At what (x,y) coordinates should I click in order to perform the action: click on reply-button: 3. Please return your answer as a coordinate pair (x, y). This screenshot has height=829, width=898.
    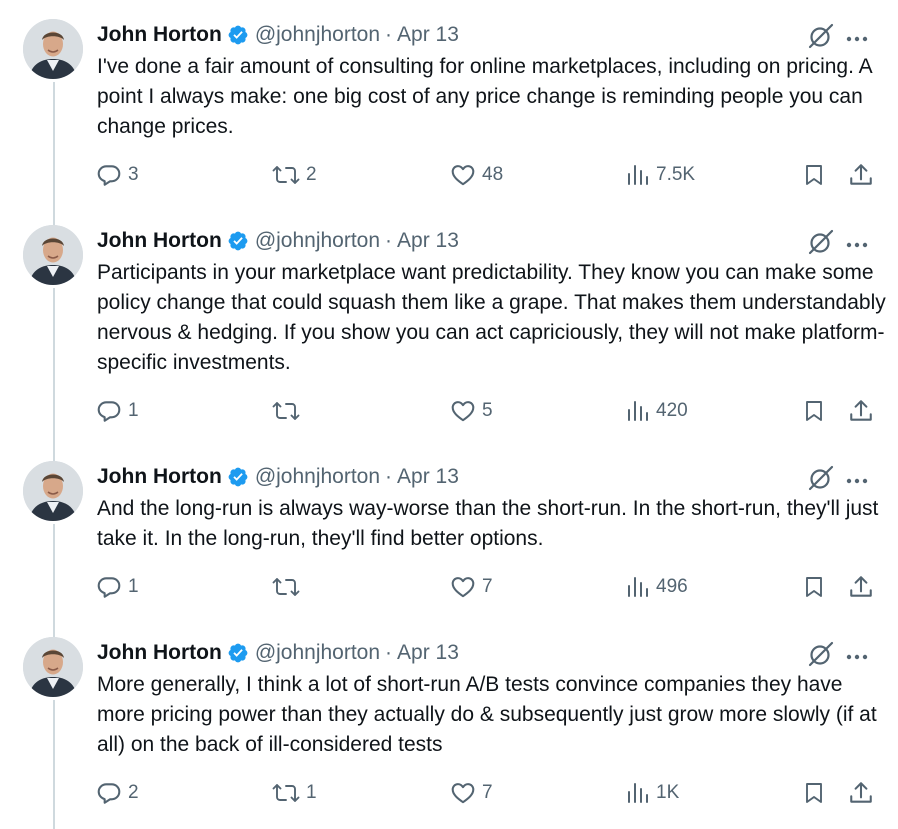
    Looking at the image, I should click on (117, 175).